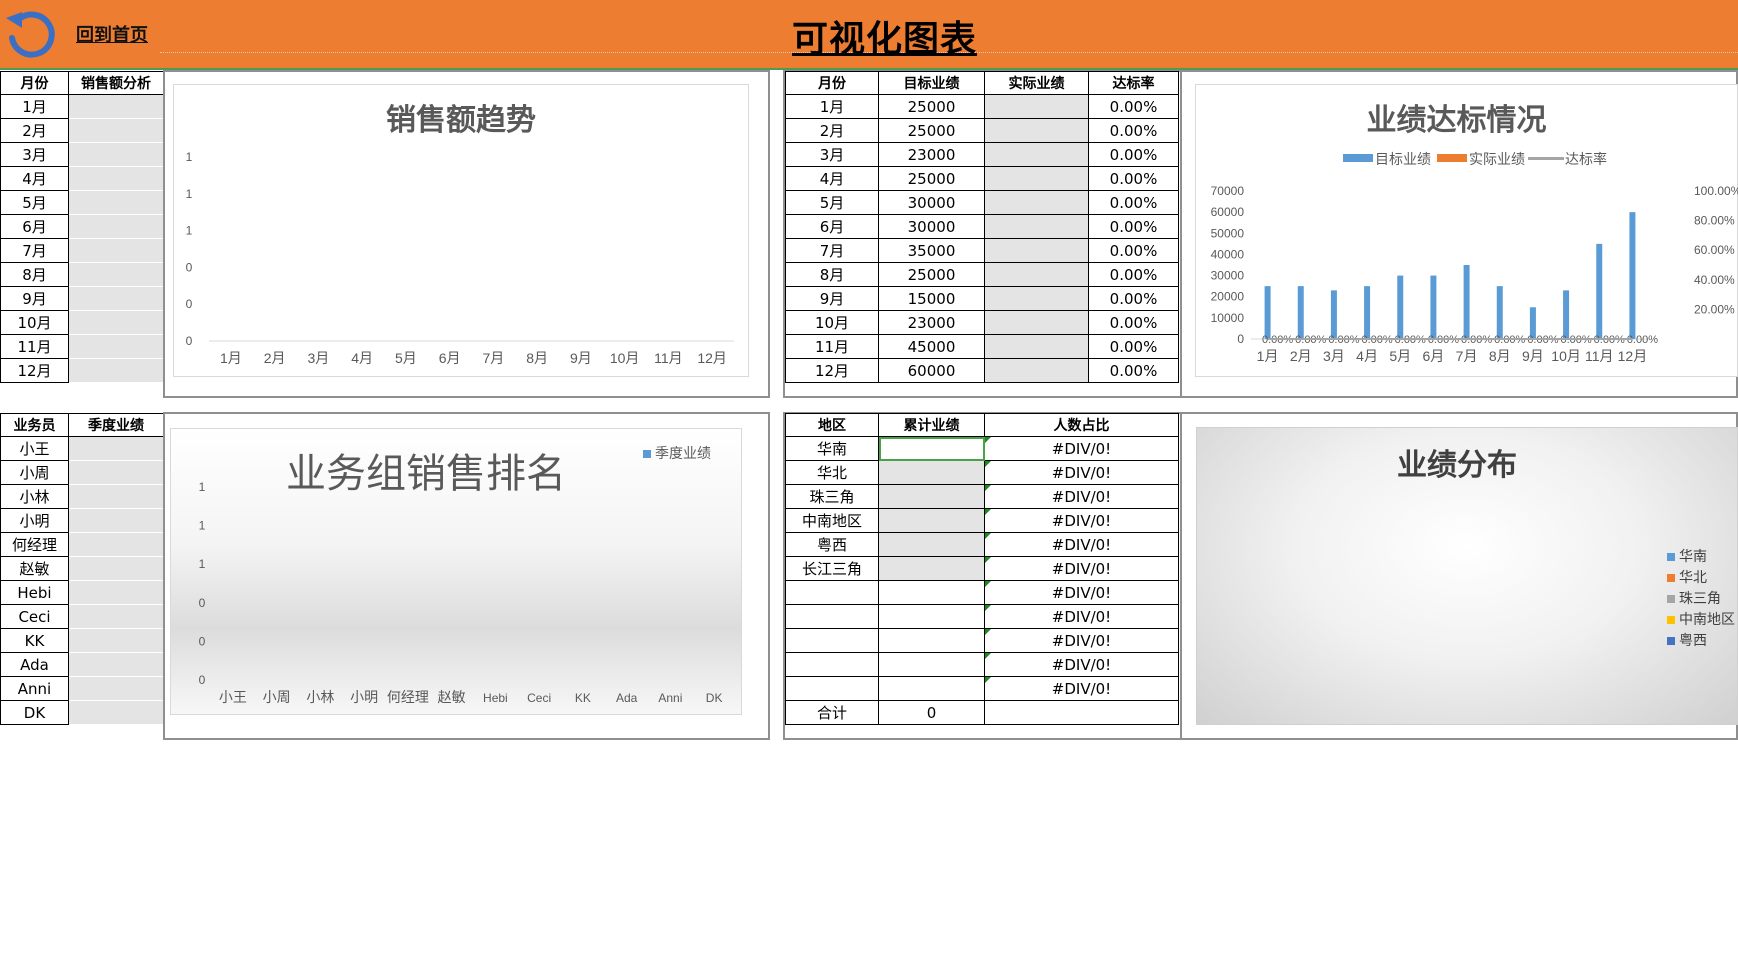 The width and height of the screenshot is (1738, 964). Describe the element at coordinates (34, 712) in the screenshot. I see `salesman-cell: DK` at that location.